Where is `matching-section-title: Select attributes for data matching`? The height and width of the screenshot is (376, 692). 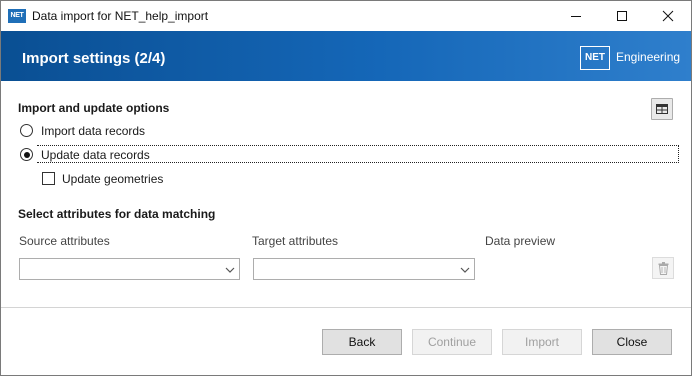
matching-section-title: Select attributes for data matching is located at coordinates (117, 214).